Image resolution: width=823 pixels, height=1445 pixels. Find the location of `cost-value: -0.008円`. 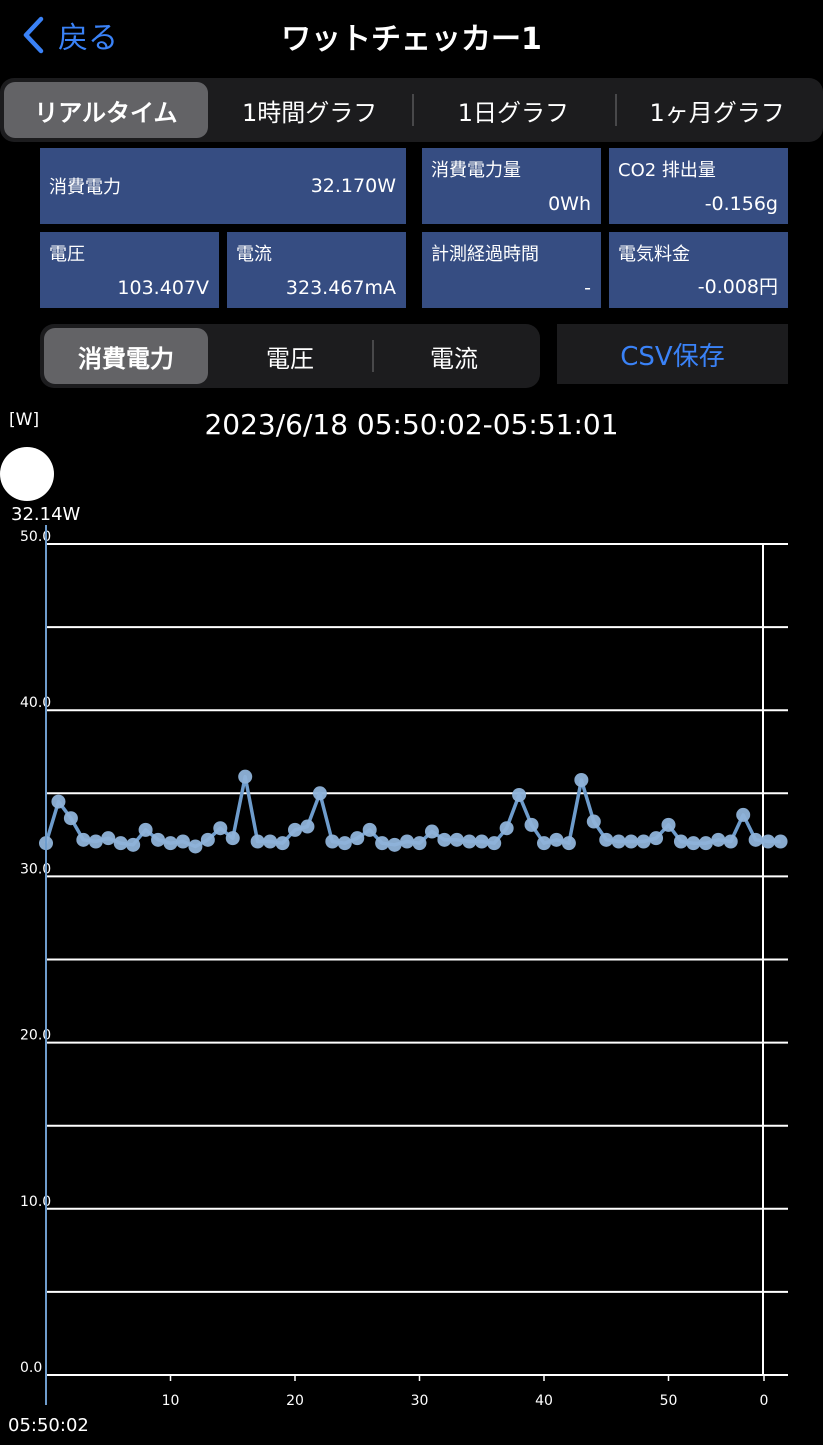

cost-value: -0.008円 is located at coordinates (737, 287).